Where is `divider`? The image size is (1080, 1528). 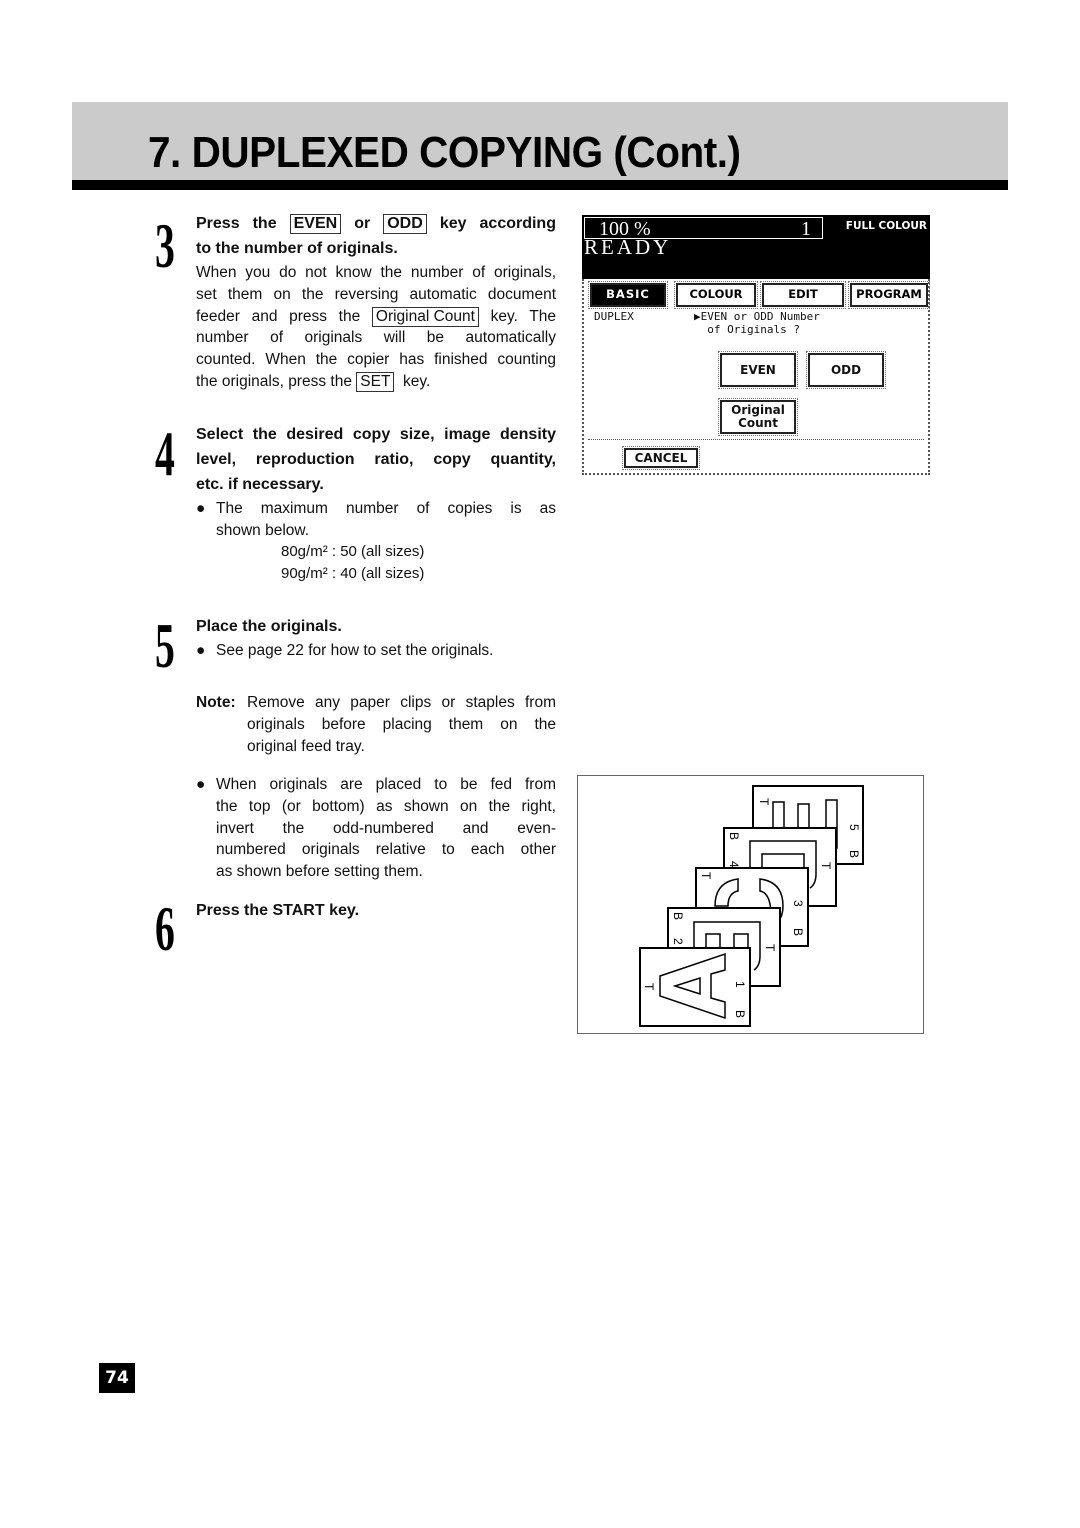
divider is located at coordinates (756, 439).